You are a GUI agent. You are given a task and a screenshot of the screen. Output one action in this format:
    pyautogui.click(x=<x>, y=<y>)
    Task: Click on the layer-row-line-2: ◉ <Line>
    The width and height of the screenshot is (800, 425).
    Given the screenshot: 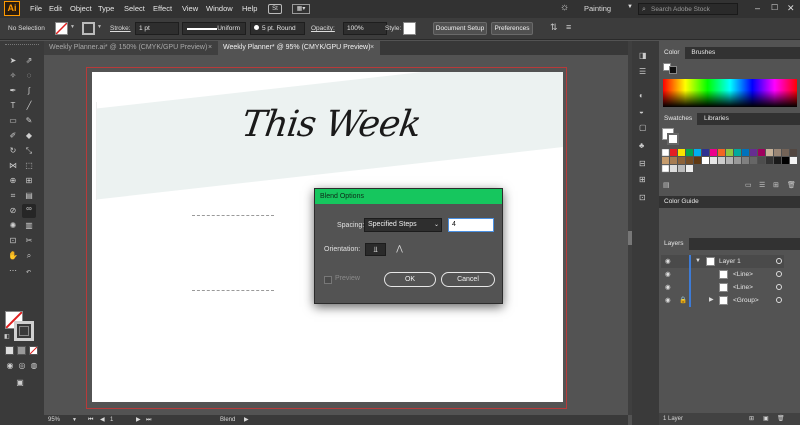 What is the action you would take?
    pyautogui.click(x=722, y=287)
    